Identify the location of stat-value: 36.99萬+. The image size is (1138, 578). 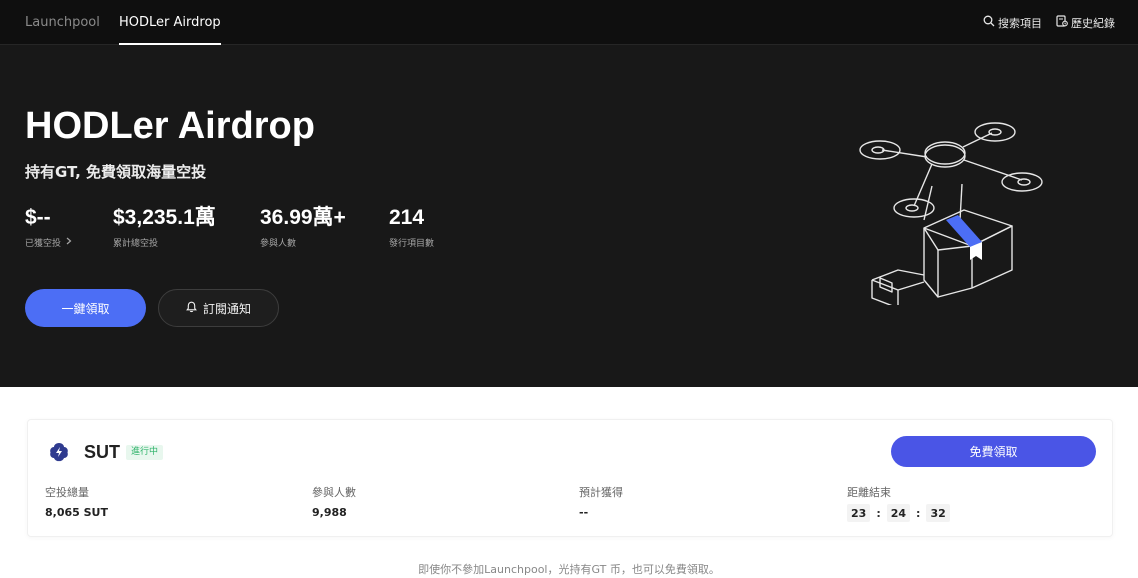
(303, 217).